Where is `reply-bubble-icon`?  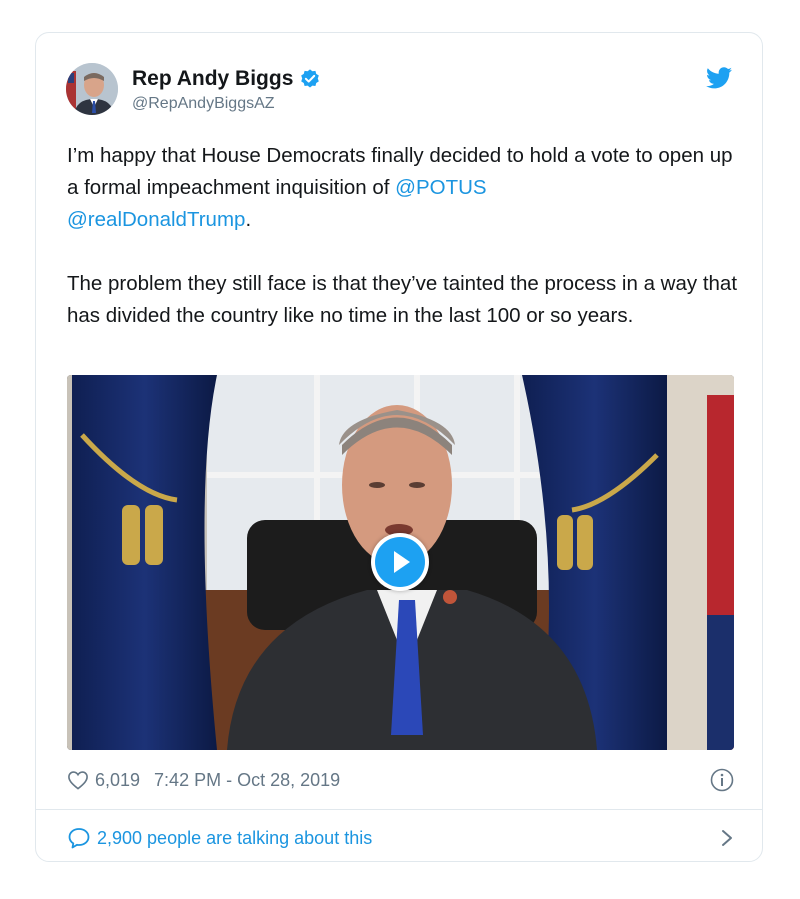 reply-bubble-icon is located at coordinates (79, 838).